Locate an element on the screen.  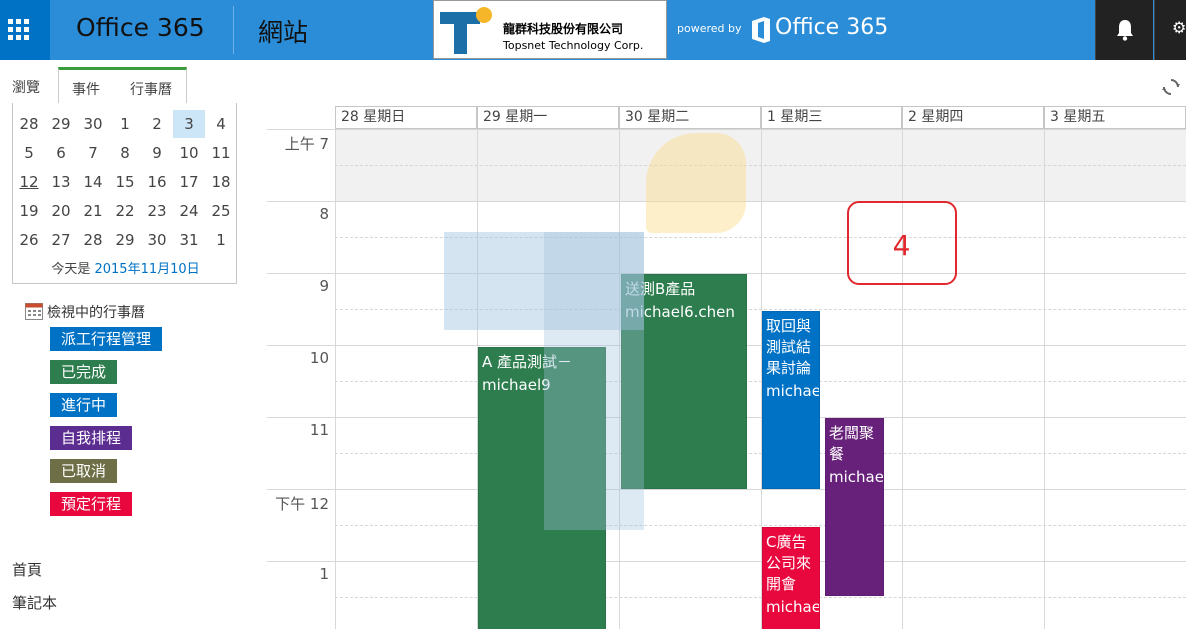
nav-home: 首頁 is located at coordinates (27, 569).